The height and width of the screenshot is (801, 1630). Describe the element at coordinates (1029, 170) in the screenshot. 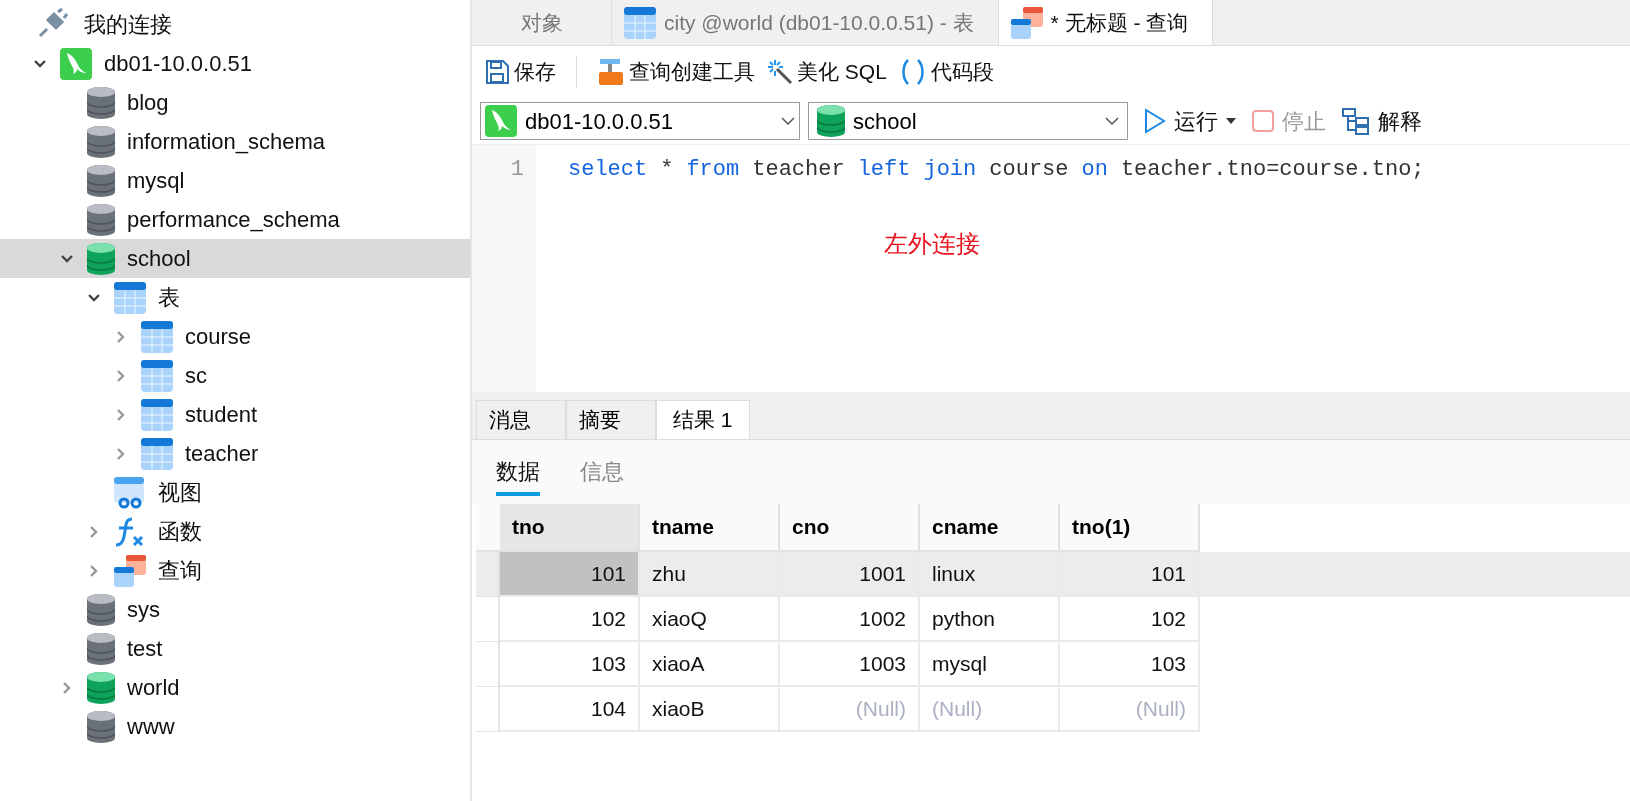

I see `sql-token: course` at that location.